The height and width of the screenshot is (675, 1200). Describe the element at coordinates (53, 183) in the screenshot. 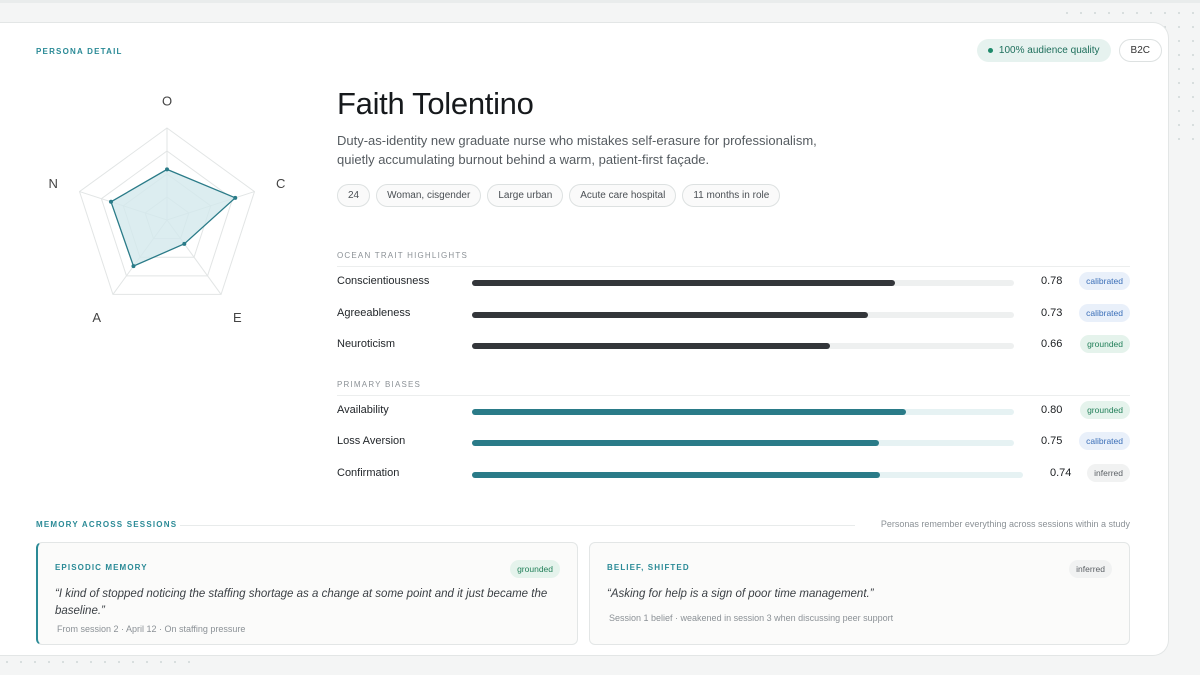

I see `radar-axis-label-N: N` at that location.